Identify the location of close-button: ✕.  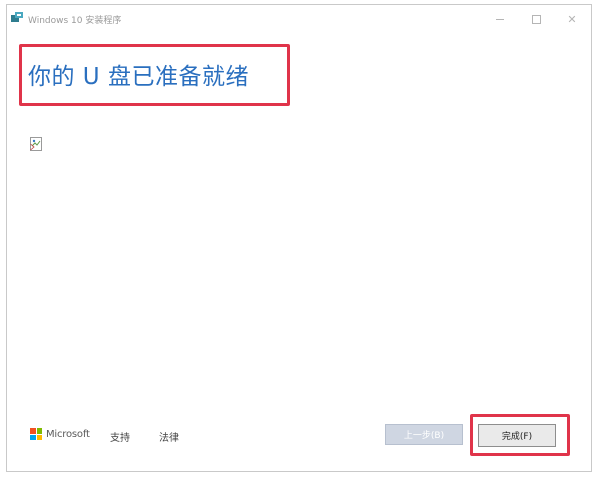
(572, 19).